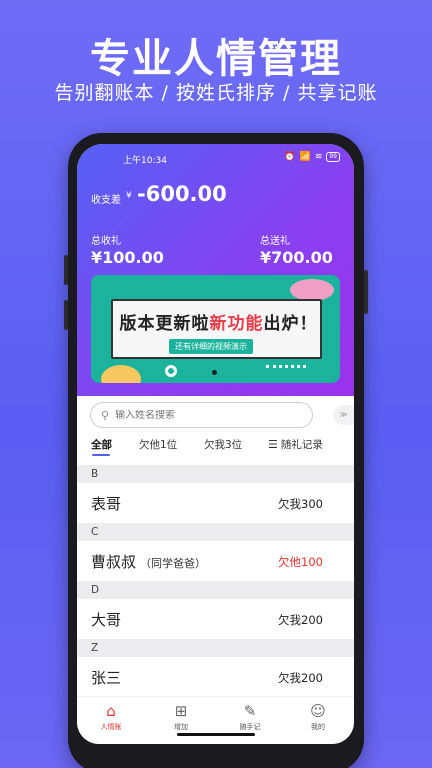 This screenshot has height=768, width=432. What do you see at coordinates (111, 711) in the screenshot?
I see `home-icon: ⌂` at bounding box center [111, 711].